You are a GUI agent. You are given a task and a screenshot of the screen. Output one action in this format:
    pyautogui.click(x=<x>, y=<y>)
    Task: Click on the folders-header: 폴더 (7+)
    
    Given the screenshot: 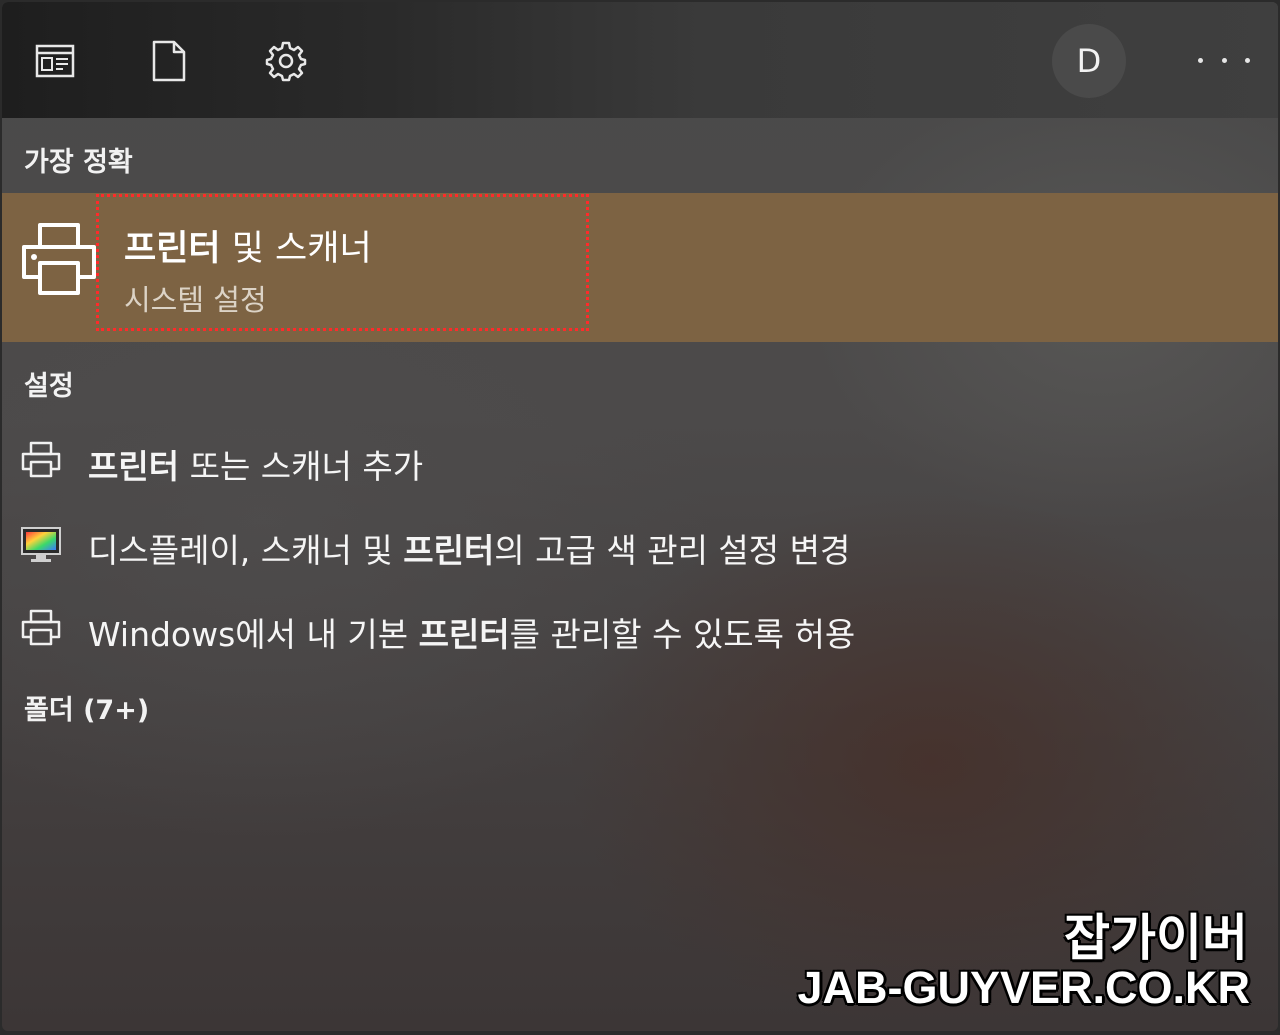 What is the action you would take?
    pyautogui.click(x=86, y=707)
    